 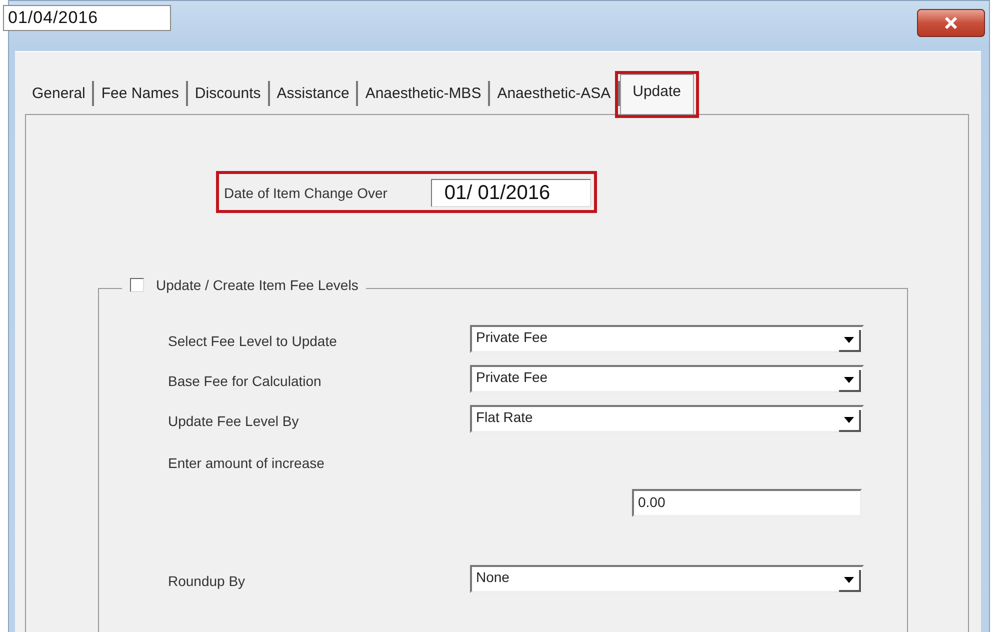 What do you see at coordinates (511, 193) in the screenshot?
I see `date-field: 01/ 01/2016` at bounding box center [511, 193].